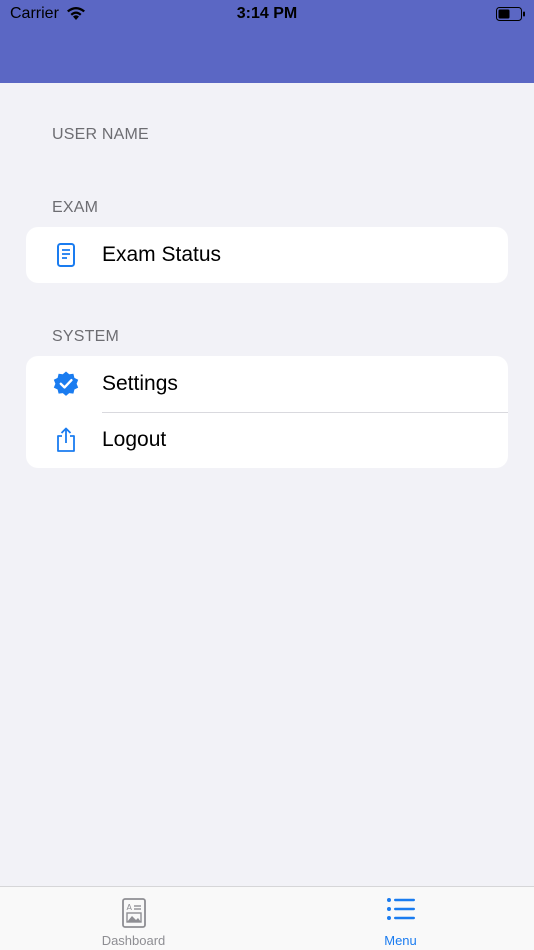 This screenshot has width=534, height=950. What do you see at coordinates (400, 940) in the screenshot?
I see `tab-menu-label: Menu` at bounding box center [400, 940].